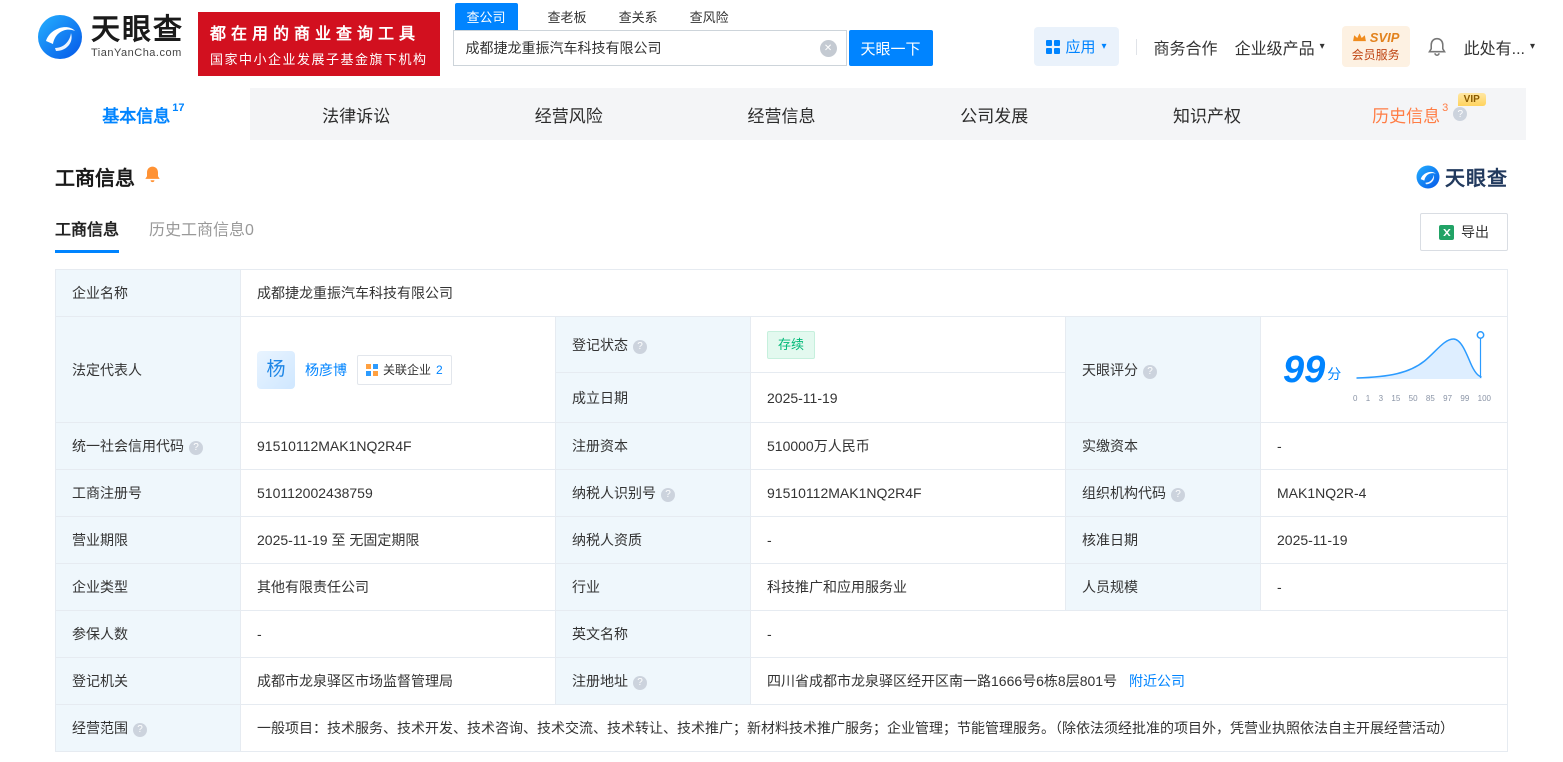  I want to click on field-label-text: 经营范围, so click(100, 728).